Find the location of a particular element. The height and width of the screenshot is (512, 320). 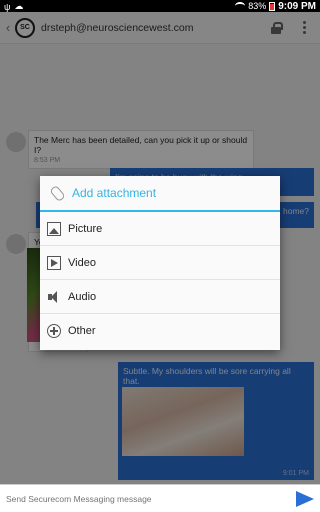

option-label: Other is located at coordinates (82, 331).